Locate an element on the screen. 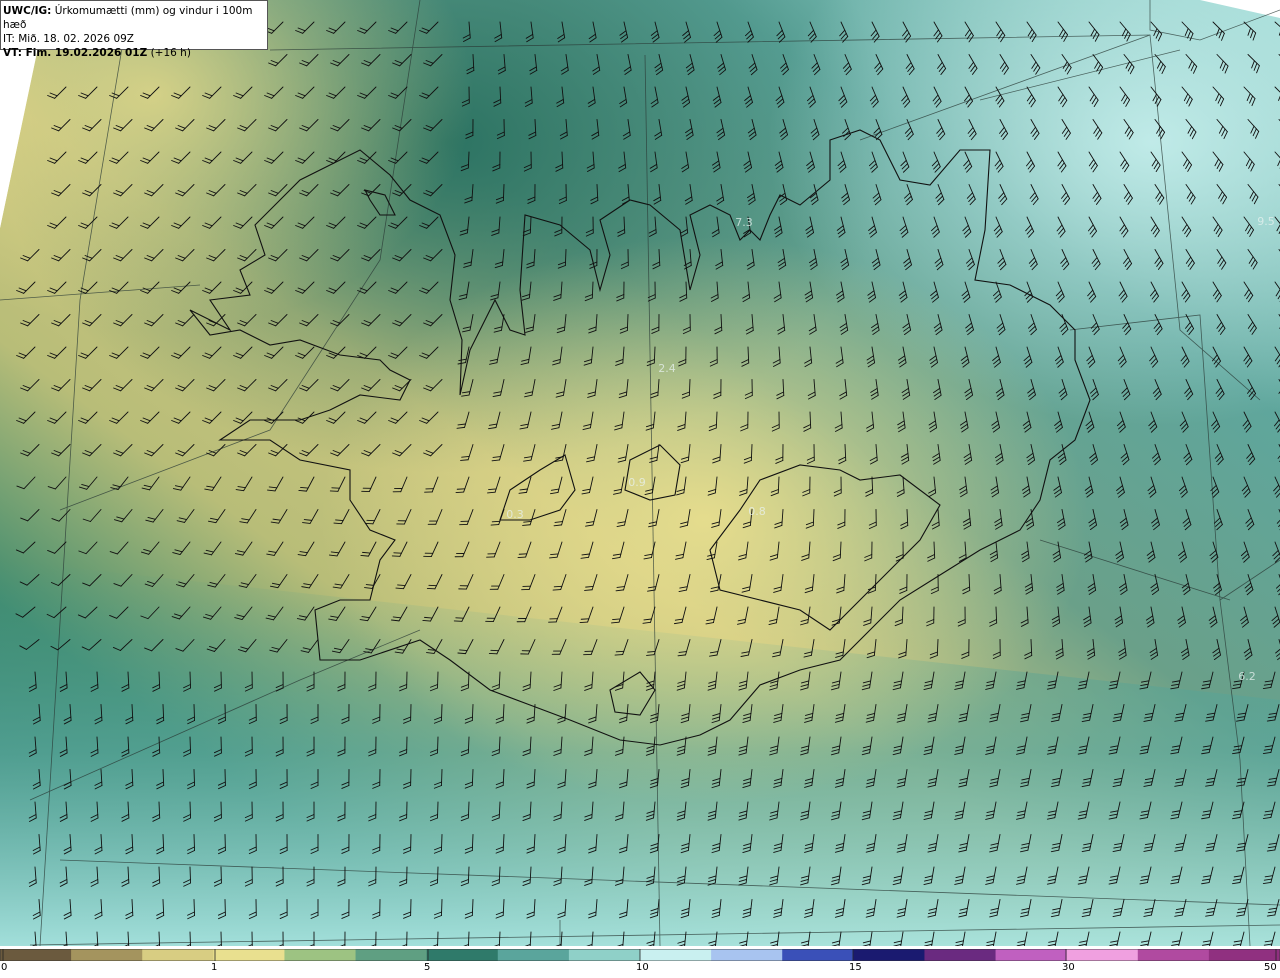 This screenshot has width=1280, height=978. colorbar-tick-label: 5 is located at coordinates (427, 967).